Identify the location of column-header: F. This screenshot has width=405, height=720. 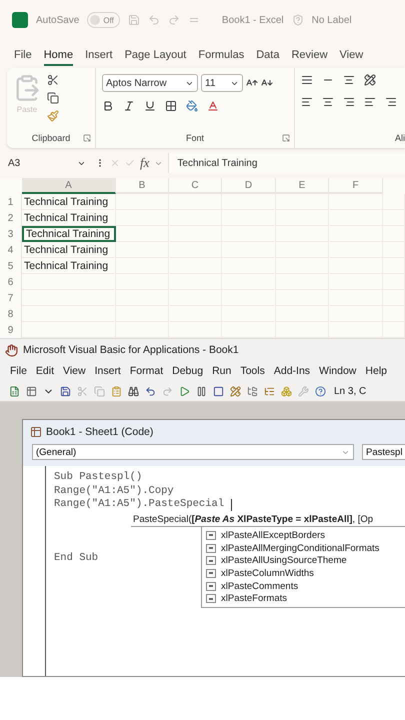
(356, 186).